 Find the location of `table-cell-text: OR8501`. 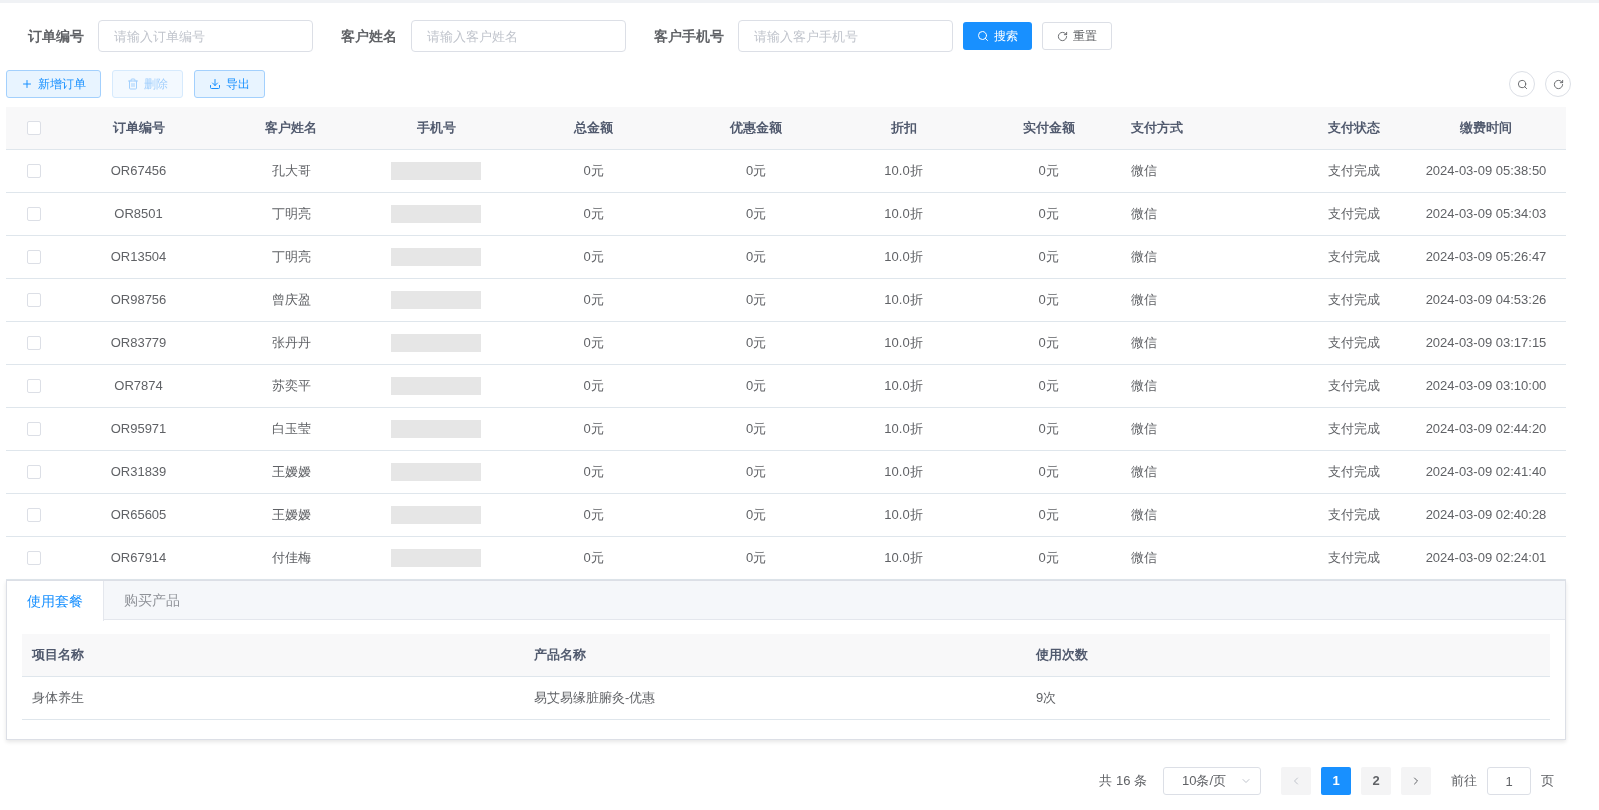

table-cell-text: OR8501 is located at coordinates (138, 214).